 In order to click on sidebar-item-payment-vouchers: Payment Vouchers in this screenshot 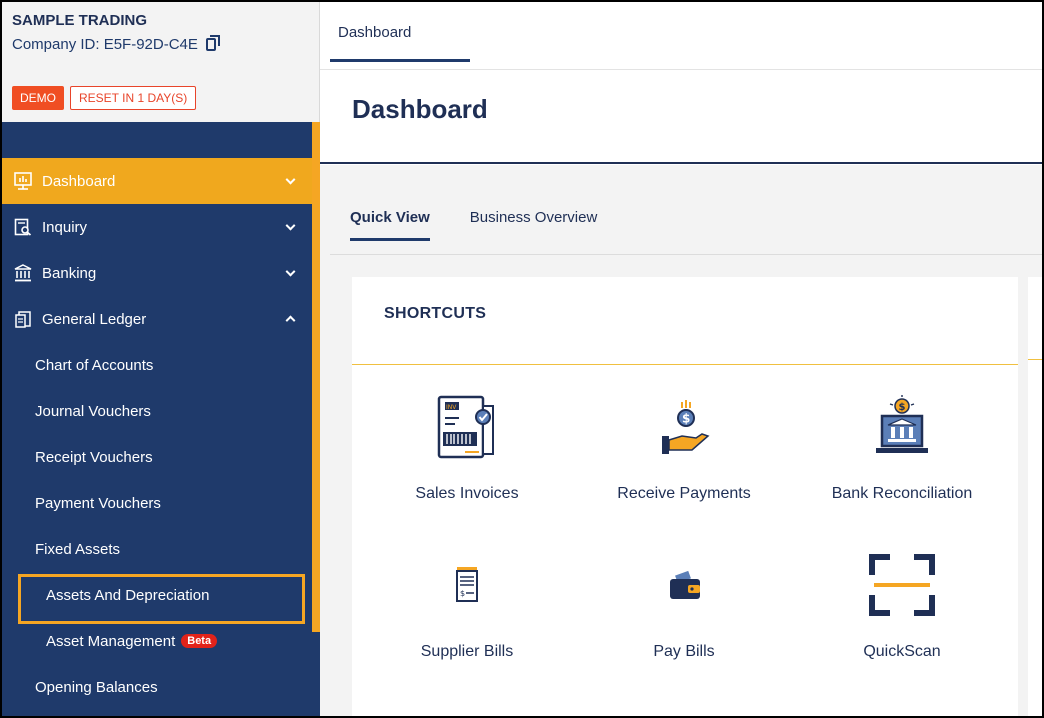, I will do `click(157, 503)`.